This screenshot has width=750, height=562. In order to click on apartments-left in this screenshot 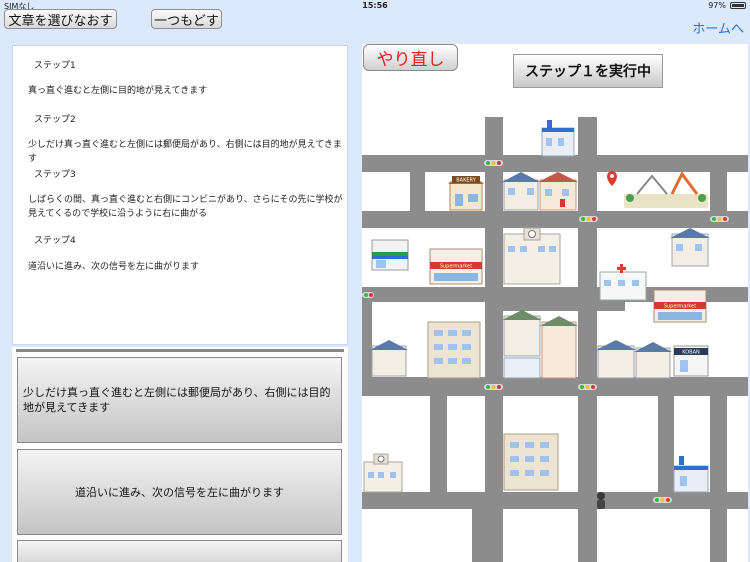, I will do `click(425, 350)`.